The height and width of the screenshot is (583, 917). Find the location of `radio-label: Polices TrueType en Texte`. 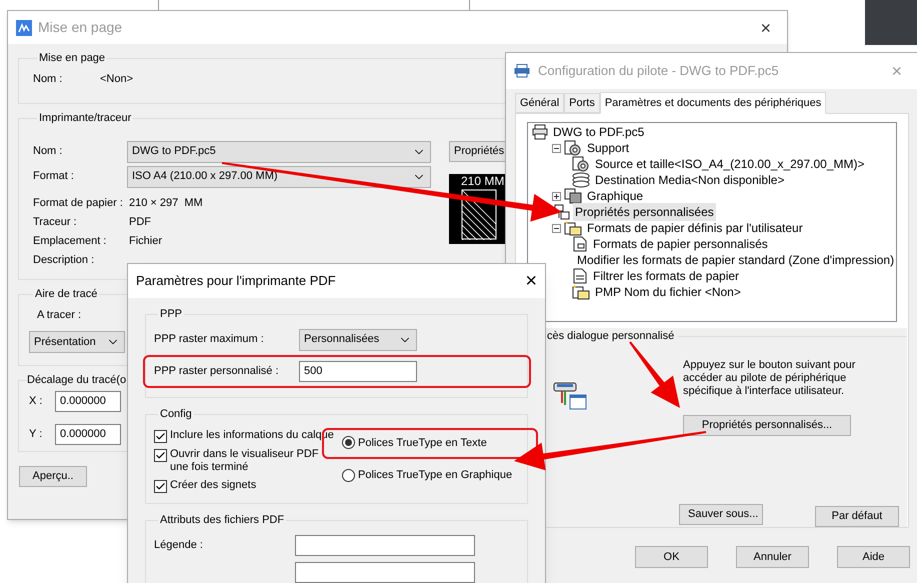

radio-label: Polices TrueType en Texte is located at coordinates (422, 443).